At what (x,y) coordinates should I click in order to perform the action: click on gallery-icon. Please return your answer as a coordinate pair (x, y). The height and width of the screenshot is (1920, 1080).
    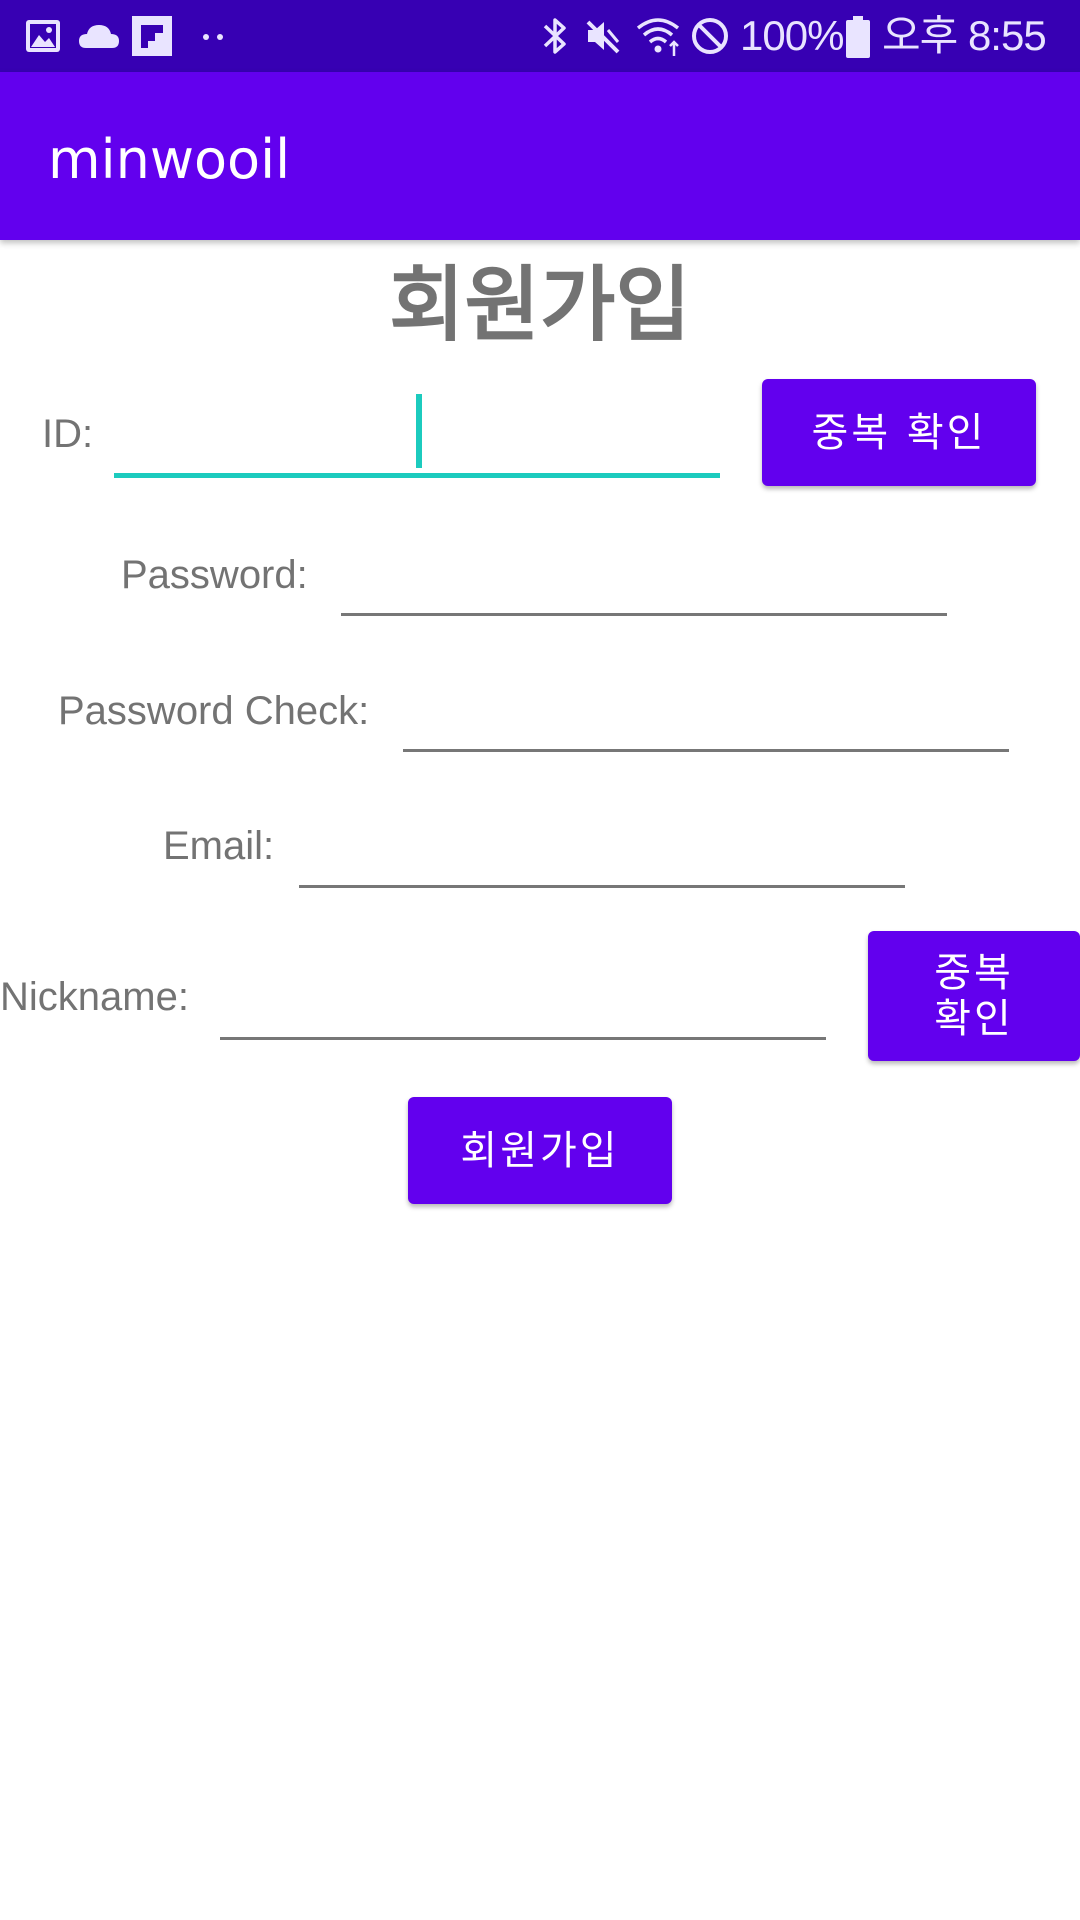
    Looking at the image, I should click on (43, 36).